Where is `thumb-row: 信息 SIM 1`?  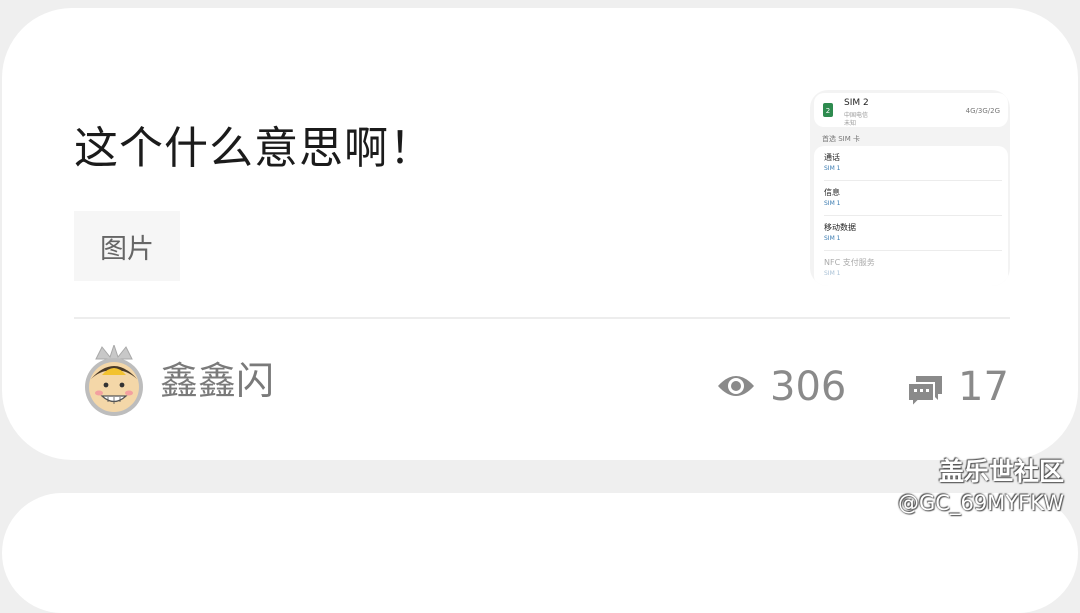 thumb-row: 信息 SIM 1 is located at coordinates (913, 198).